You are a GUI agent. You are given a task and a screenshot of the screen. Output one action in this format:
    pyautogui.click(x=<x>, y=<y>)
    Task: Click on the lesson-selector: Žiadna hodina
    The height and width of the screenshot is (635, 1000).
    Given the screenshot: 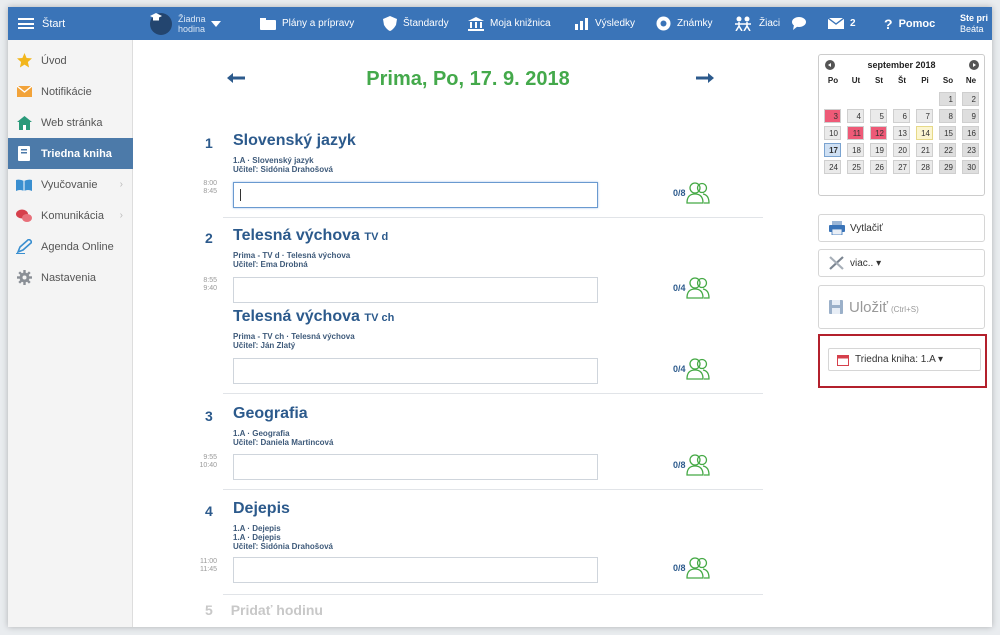 What is the action you would take?
    pyautogui.click(x=185, y=23)
    